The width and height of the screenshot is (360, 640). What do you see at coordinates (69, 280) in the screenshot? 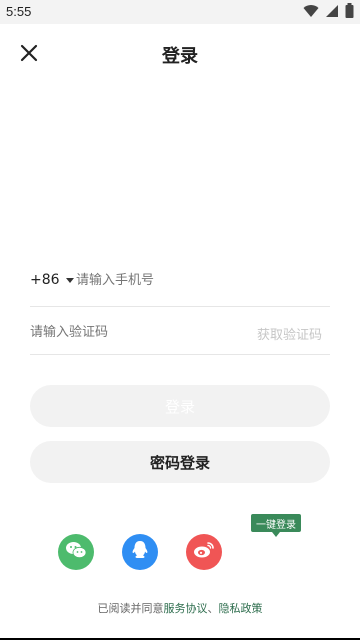
I see `chevron-down-icon` at bounding box center [69, 280].